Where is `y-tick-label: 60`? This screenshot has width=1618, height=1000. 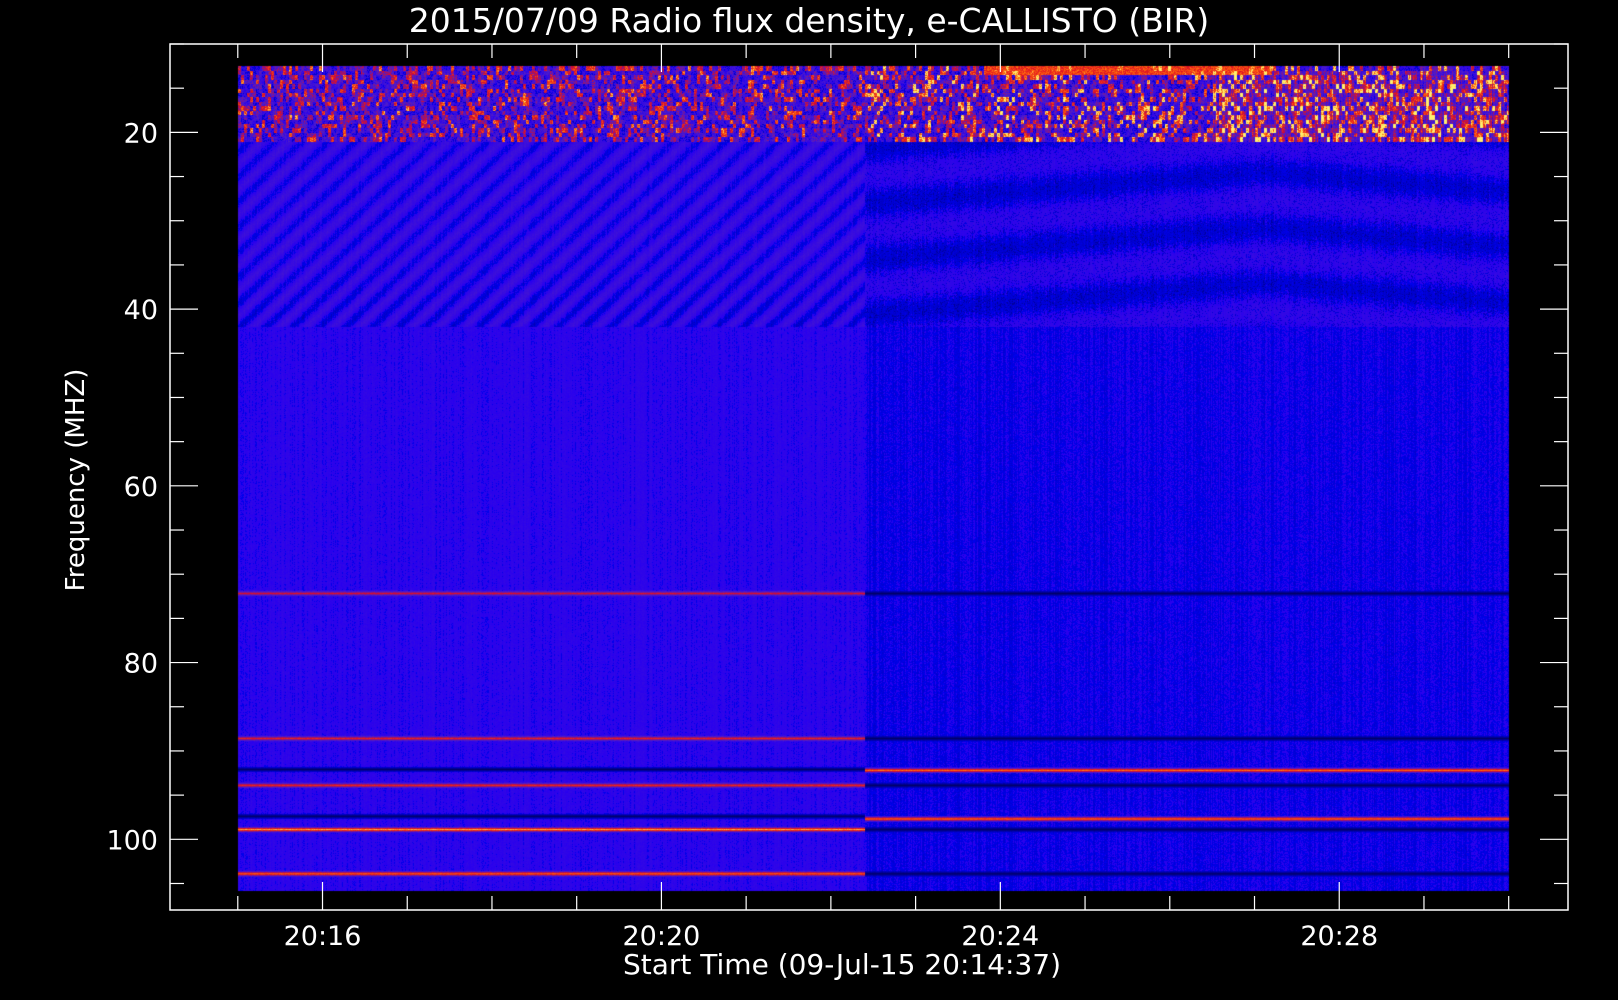 y-tick-label: 60 is located at coordinates (141, 487).